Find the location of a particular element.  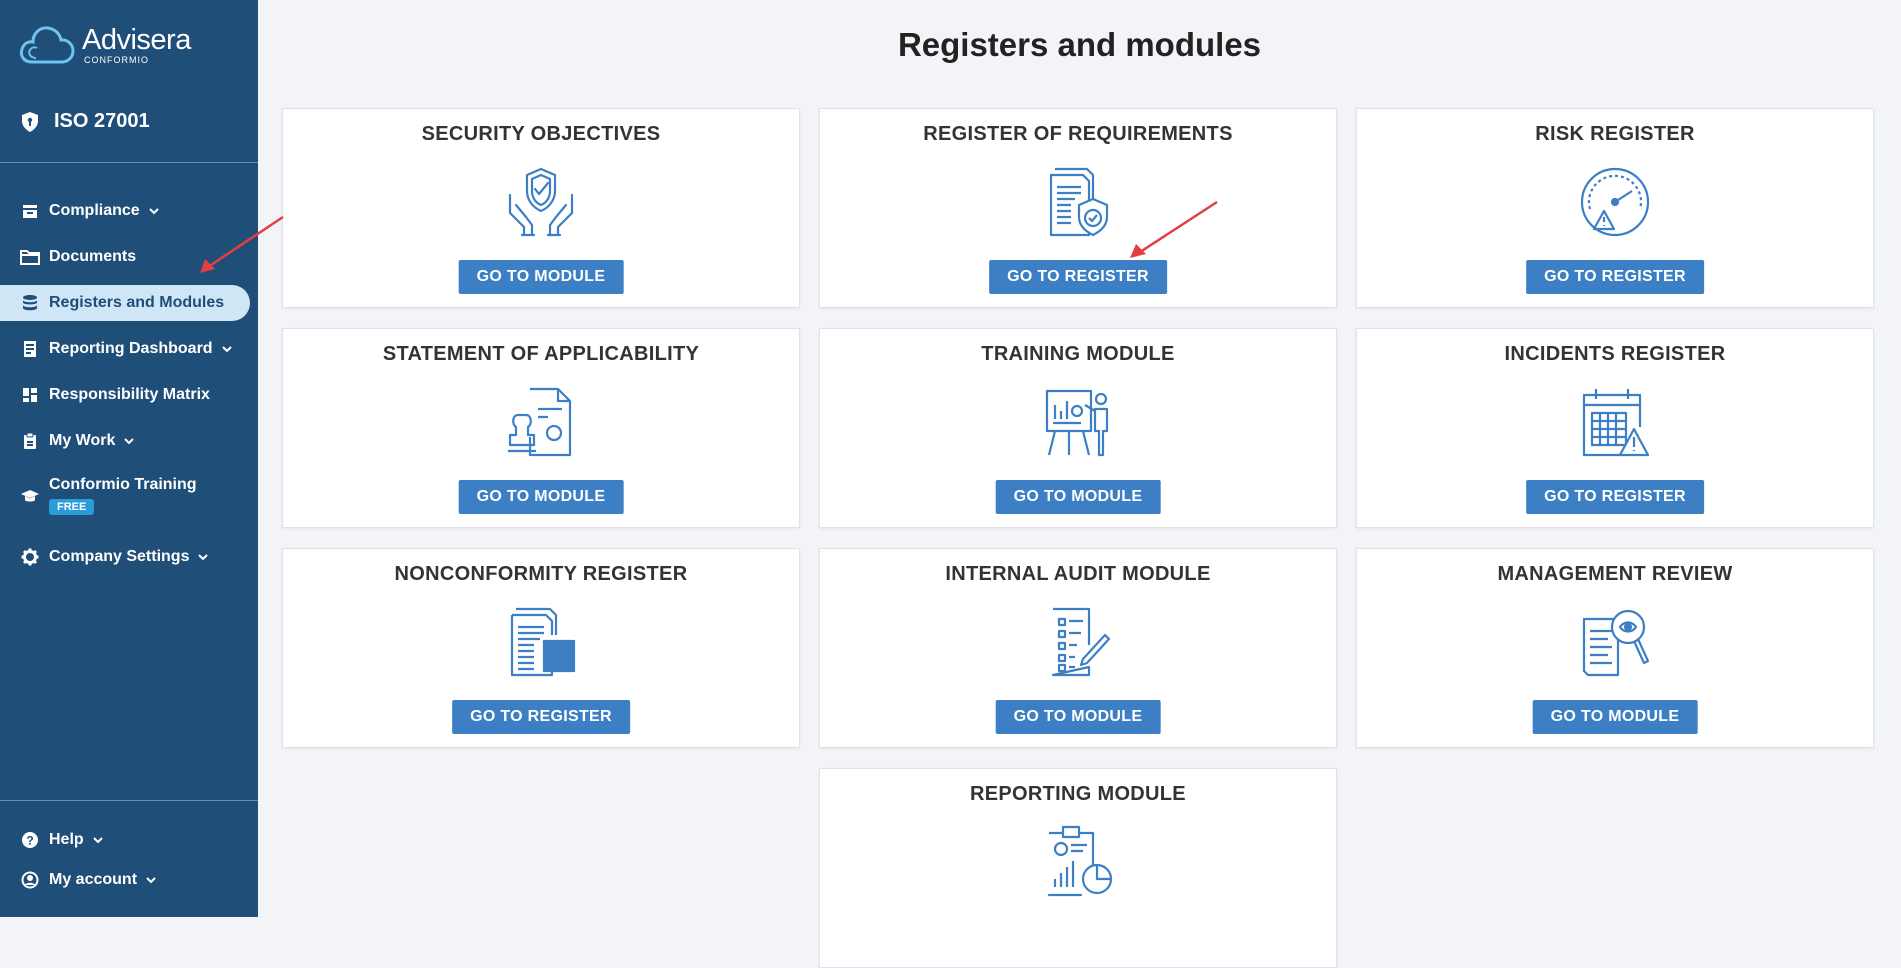

card-management-review: MANAGEMENT REVIEW GO TO MODULE is located at coordinates (1615, 648).